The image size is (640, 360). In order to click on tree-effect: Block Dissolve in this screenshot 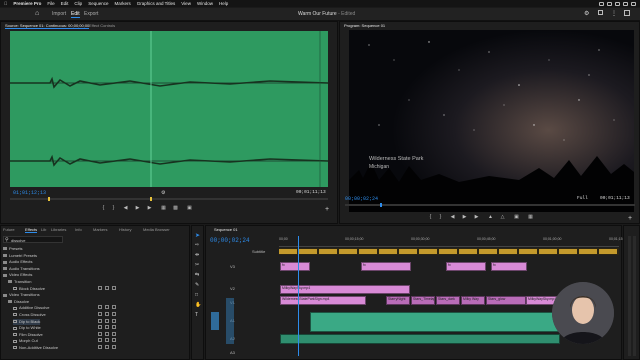, I will do `click(64, 288)`.